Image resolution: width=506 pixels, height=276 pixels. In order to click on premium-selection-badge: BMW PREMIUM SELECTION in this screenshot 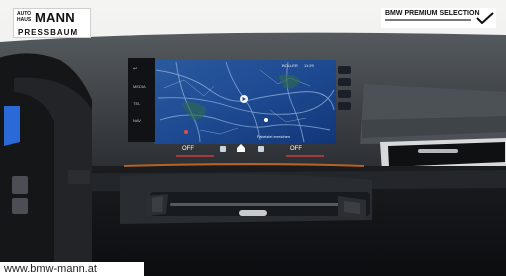, I will do `click(438, 18)`.